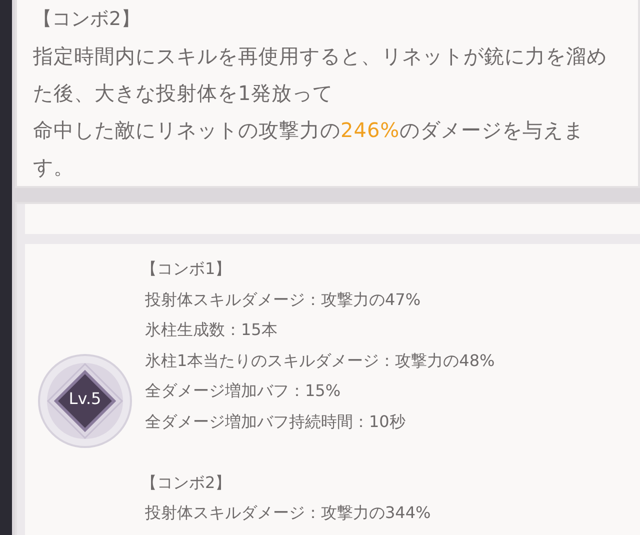  What do you see at coordinates (309, 149) in the screenshot?
I see `description-text: 命中した敵にリネットの攻撃力の246%のダメージを与えます。` at bounding box center [309, 149].